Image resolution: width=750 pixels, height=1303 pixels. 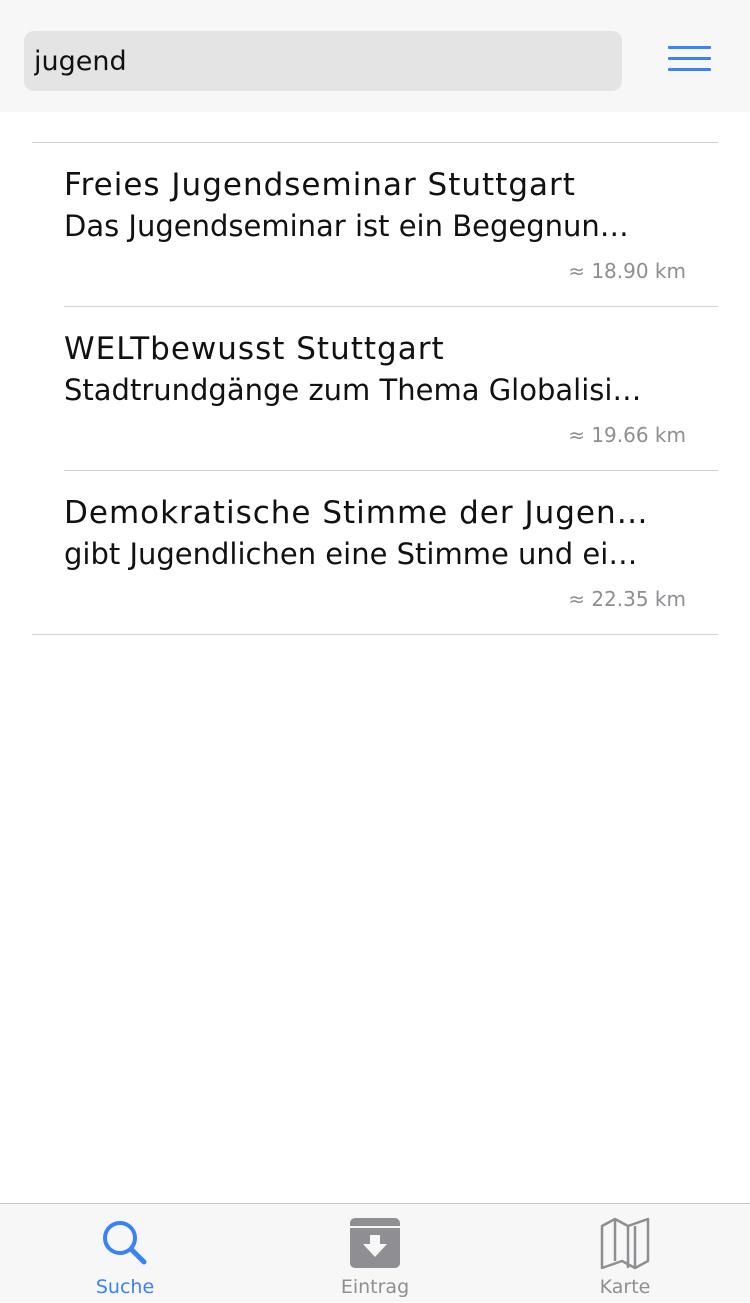 What do you see at coordinates (375, 1287) in the screenshot?
I see `tab-label: Eintrag` at bounding box center [375, 1287].